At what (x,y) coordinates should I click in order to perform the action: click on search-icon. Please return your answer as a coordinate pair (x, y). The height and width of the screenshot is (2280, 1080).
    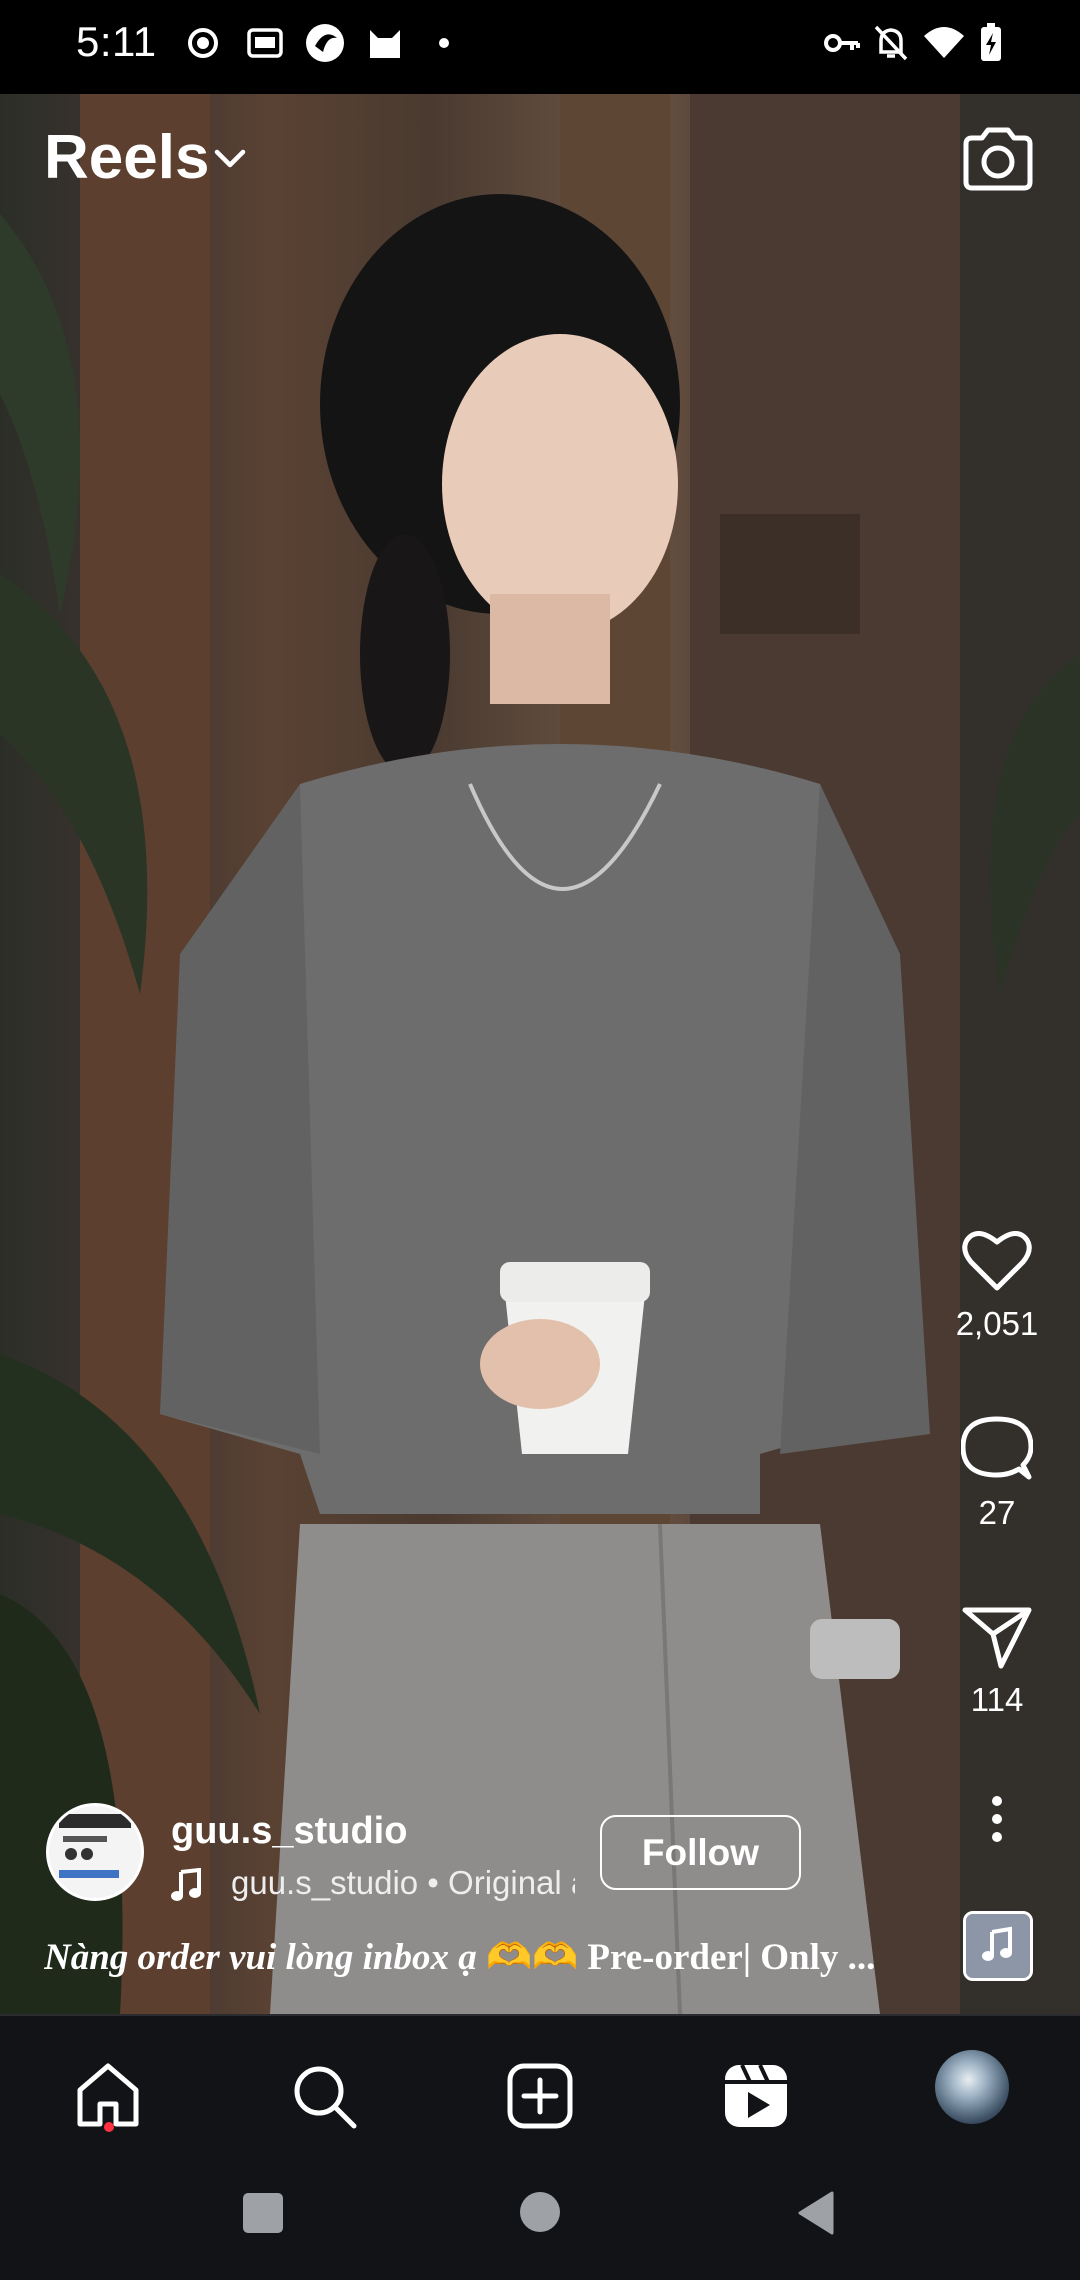
    Looking at the image, I should click on (324, 2096).